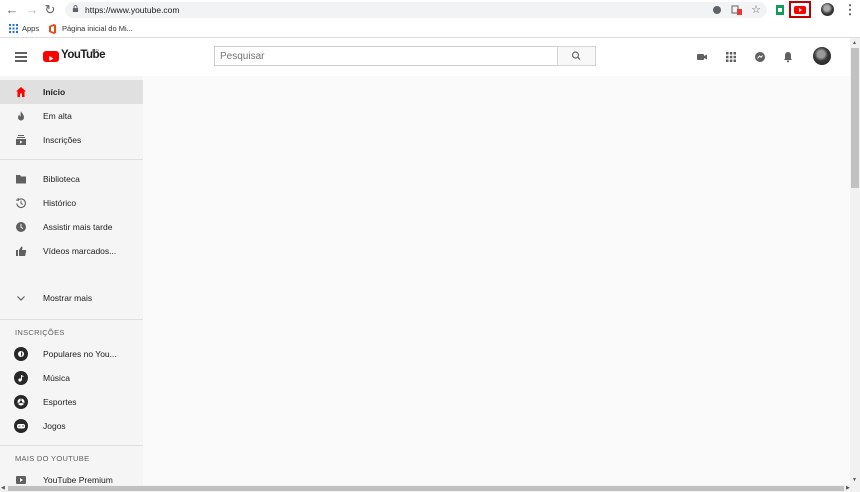  I want to click on sidebar-item-em-alta: Em alta, so click(71, 116).